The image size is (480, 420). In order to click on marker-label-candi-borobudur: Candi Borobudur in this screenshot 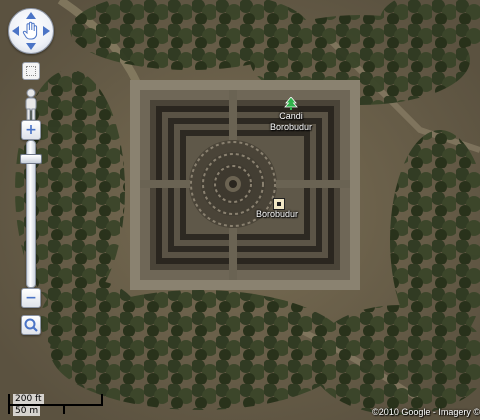, I will do `click(291, 122)`.